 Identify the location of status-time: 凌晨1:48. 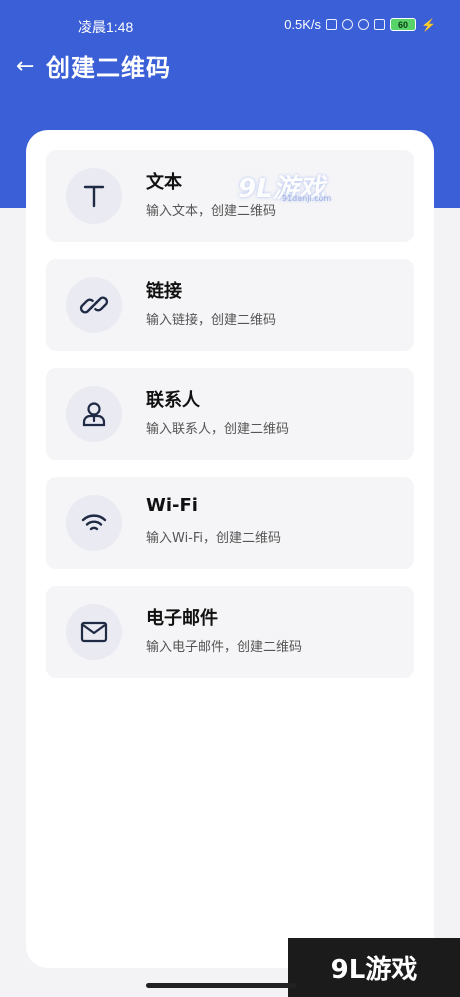
(106, 27).